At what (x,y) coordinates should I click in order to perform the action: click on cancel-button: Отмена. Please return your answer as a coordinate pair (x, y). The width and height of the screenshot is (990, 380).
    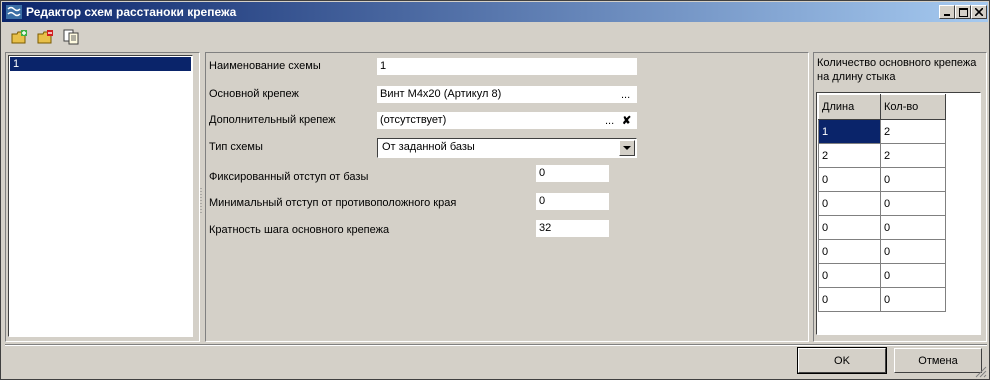
    Looking at the image, I should click on (938, 360).